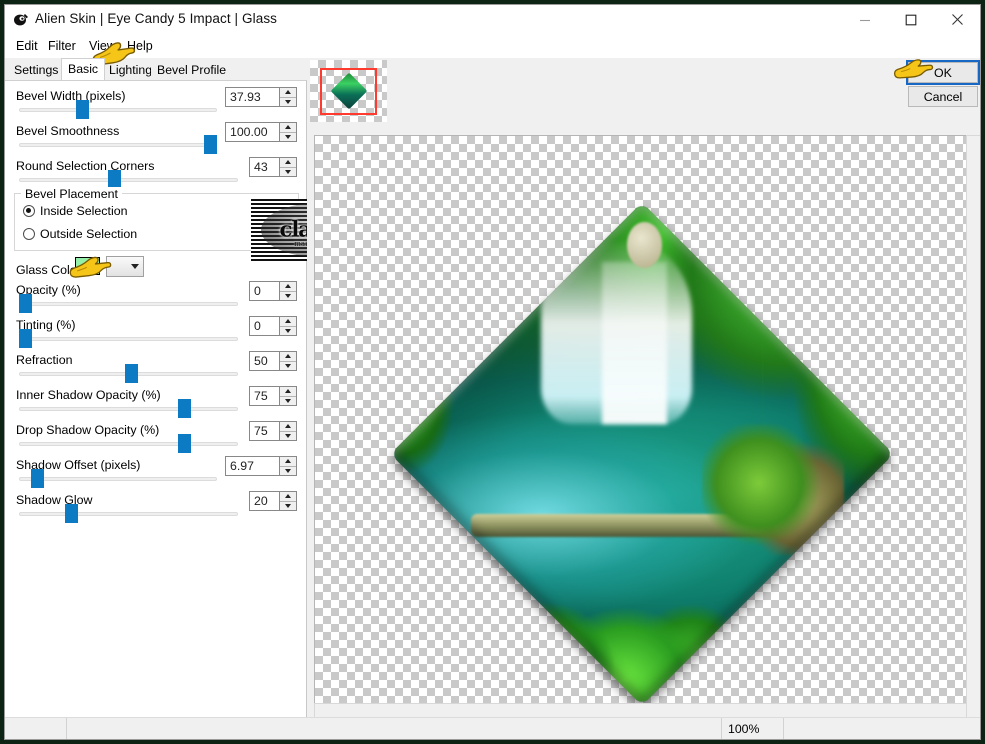 This screenshot has width=985, height=744. What do you see at coordinates (288, 321) in the screenshot?
I see `tinting-increment` at bounding box center [288, 321].